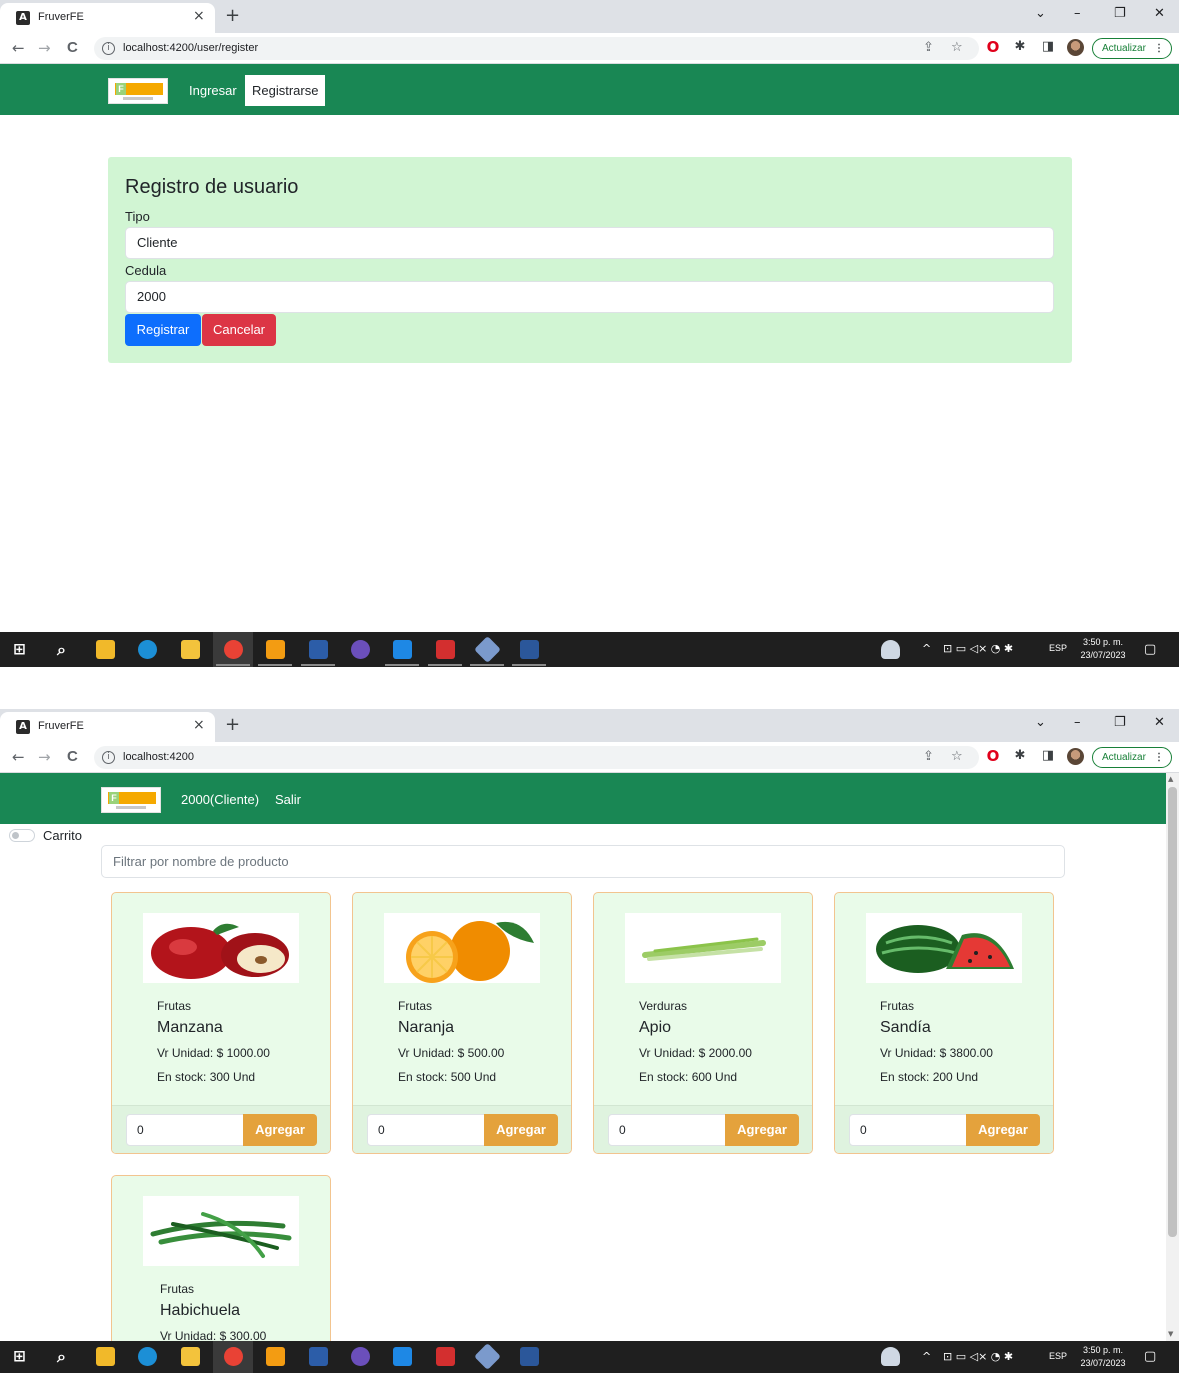 The image size is (1179, 1373). What do you see at coordinates (1170, 1334) in the screenshot?
I see `scroll-down-icon: ▼` at bounding box center [1170, 1334].